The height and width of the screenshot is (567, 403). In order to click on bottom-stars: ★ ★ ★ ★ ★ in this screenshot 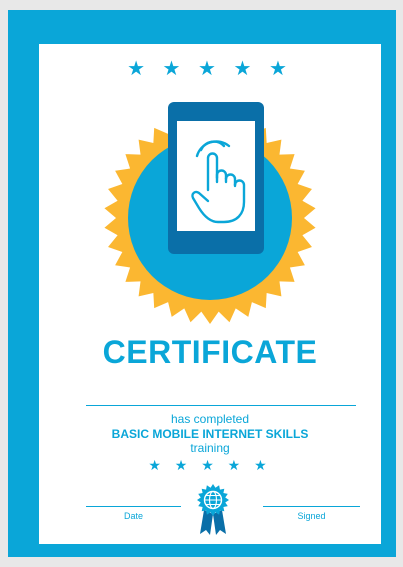, I will do `click(210, 465)`.